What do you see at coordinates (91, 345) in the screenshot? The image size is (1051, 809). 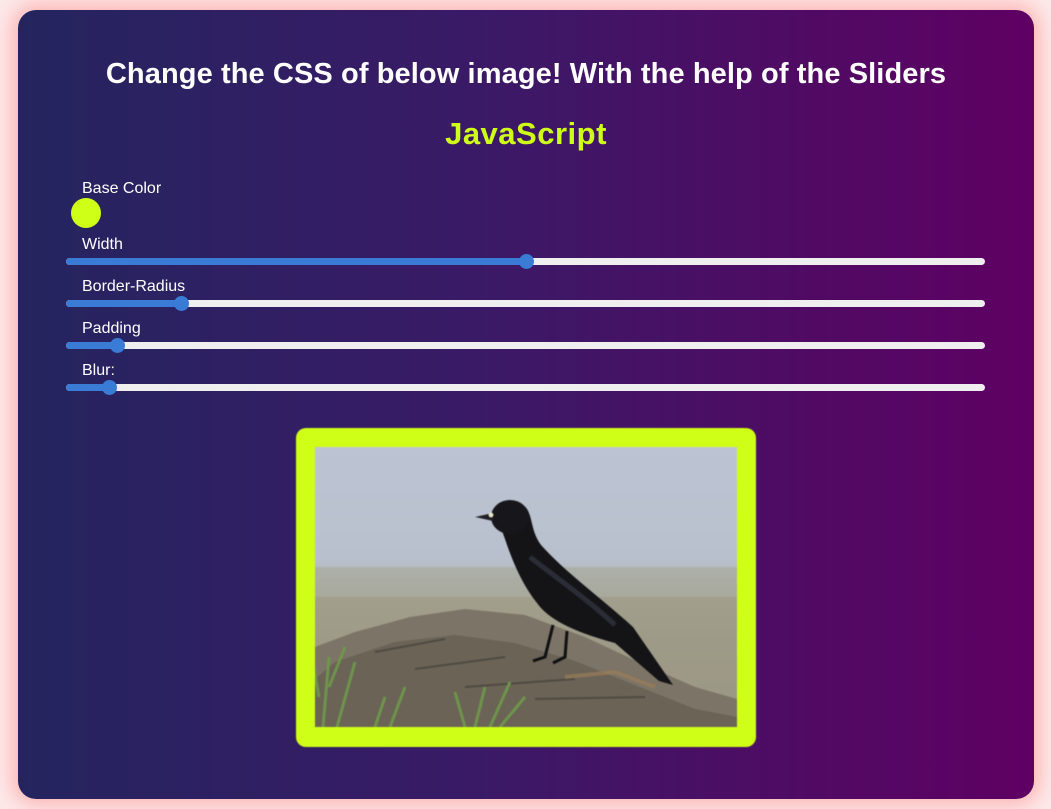 I see `padding-slider-fill` at bounding box center [91, 345].